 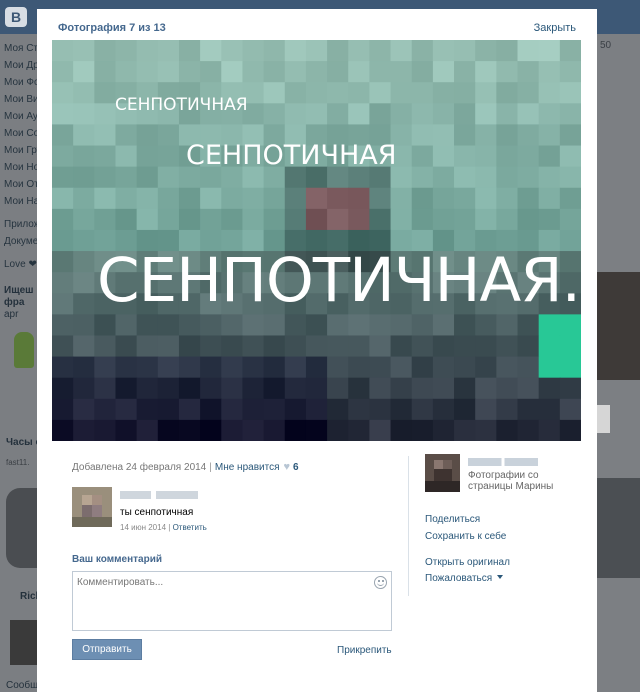 I want to click on save-to-self-link: Сохранить к себе, so click(x=467, y=537).